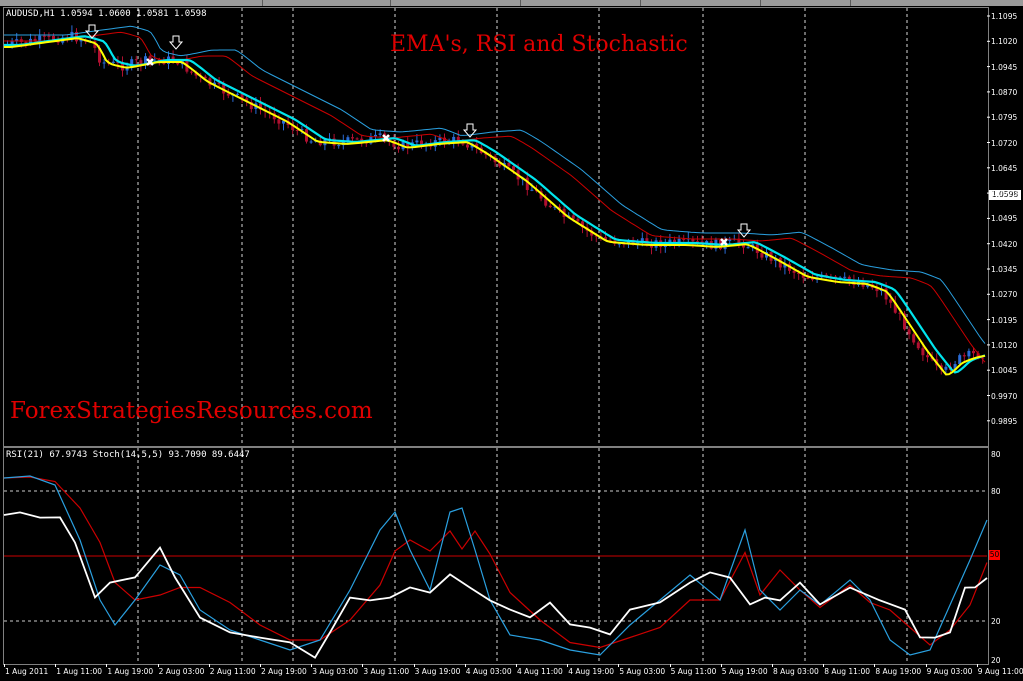 The width and height of the screenshot is (1023, 681). I want to click on time-tick-label: 3 Aug 03:00, so click(335, 671).